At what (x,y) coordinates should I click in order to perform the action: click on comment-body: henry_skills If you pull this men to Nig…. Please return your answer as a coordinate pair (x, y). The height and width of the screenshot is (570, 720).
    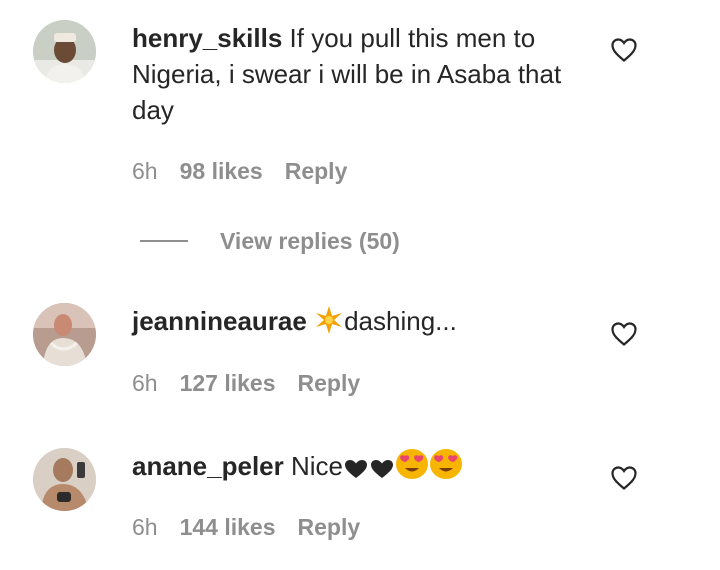
    Looking at the image, I should click on (357, 74).